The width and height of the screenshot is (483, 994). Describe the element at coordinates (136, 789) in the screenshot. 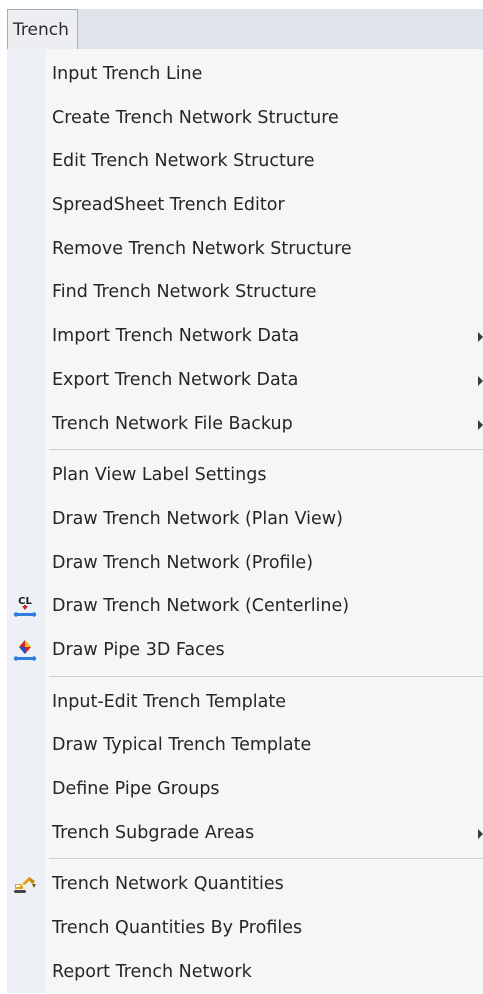

I see `menu-item-label: Define Pipe Groups` at that location.